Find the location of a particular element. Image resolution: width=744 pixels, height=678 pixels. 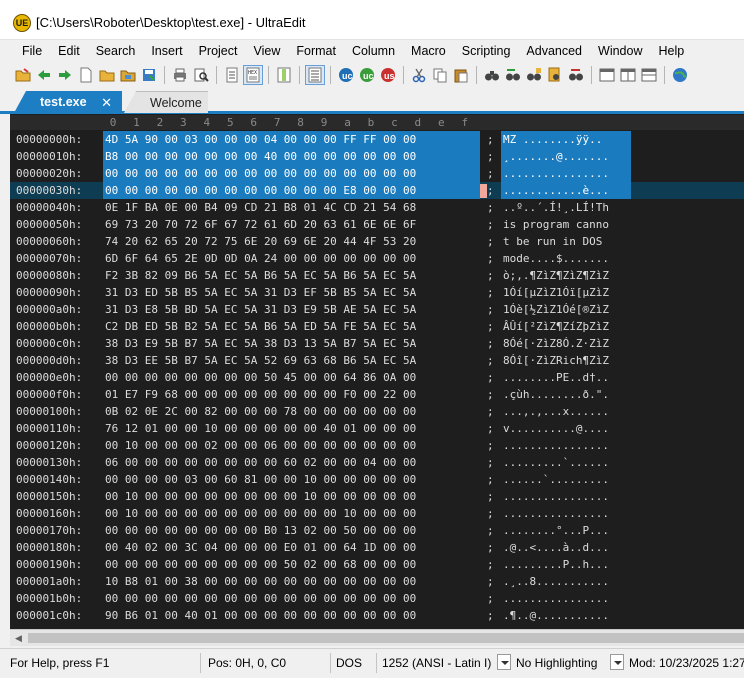

replace-in-files-icon is located at coordinates (555, 75).